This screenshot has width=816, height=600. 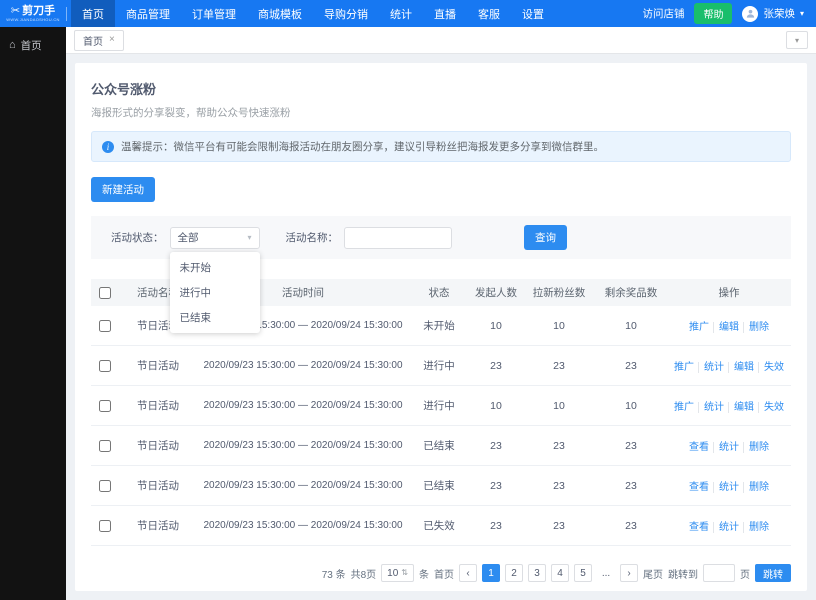 I want to click on page-subtitle: 海报形式的分享裂变，帮助公众号快速涨粉, so click(x=191, y=113).